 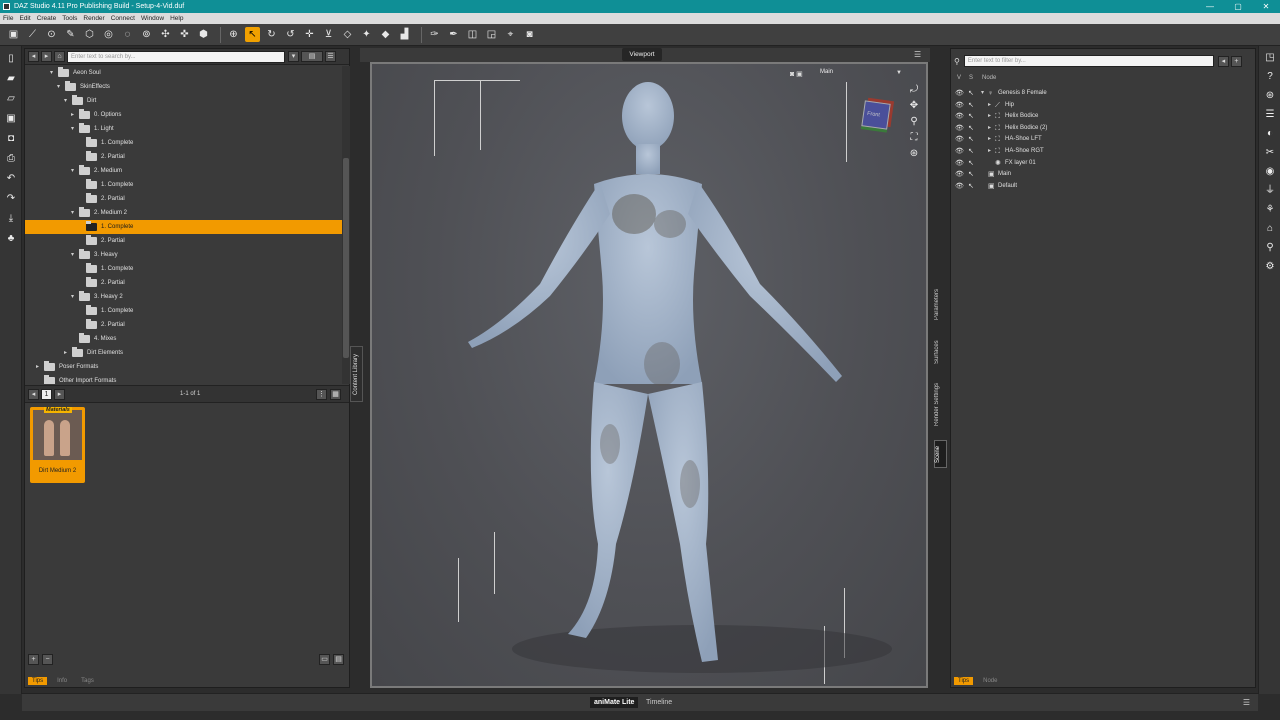 I want to click on tab-render-settings: Render Settings, so click(x=940, y=404).